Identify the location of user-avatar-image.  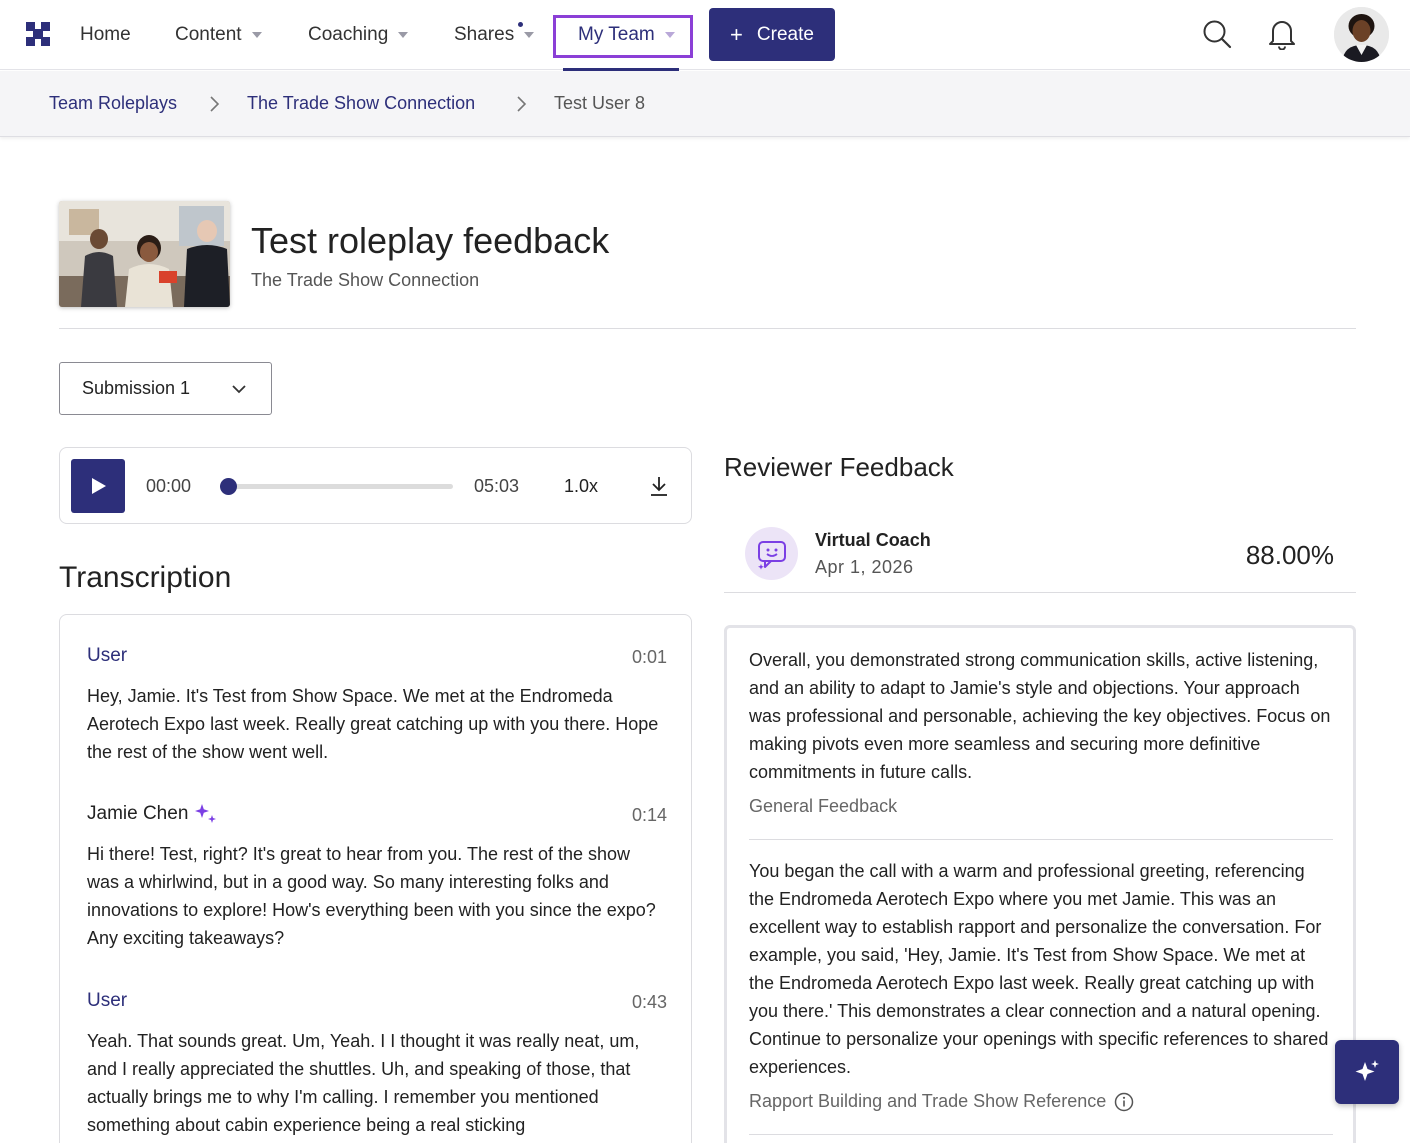
(1361, 34).